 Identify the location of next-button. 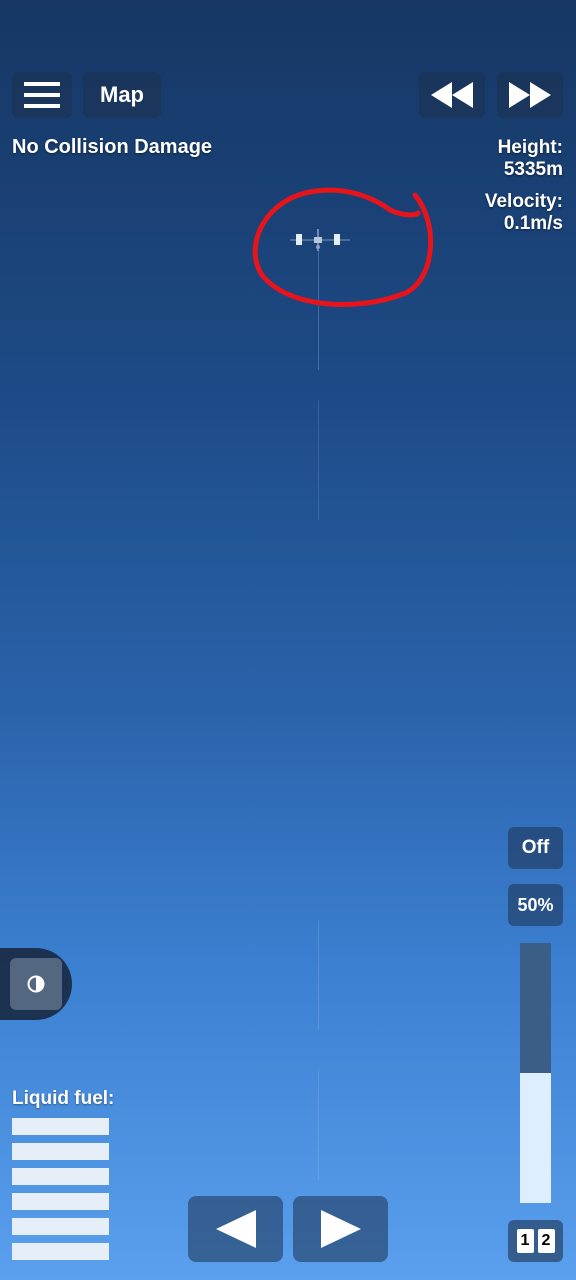
(340, 1229).